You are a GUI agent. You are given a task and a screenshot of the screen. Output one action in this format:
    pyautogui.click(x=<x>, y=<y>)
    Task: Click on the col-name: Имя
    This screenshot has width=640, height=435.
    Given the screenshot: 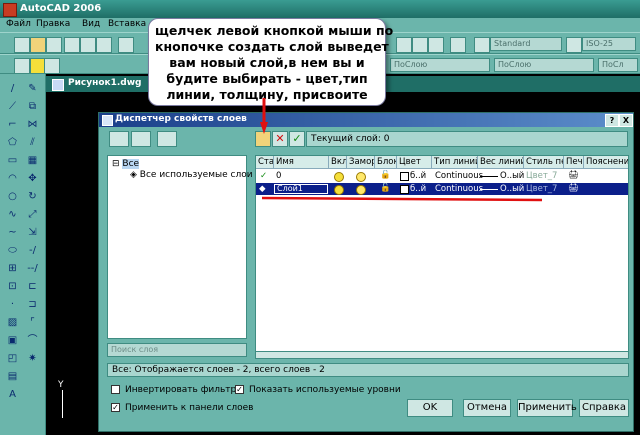 What is the action you would take?
    pyautogui.click(x=301, y=162)
    